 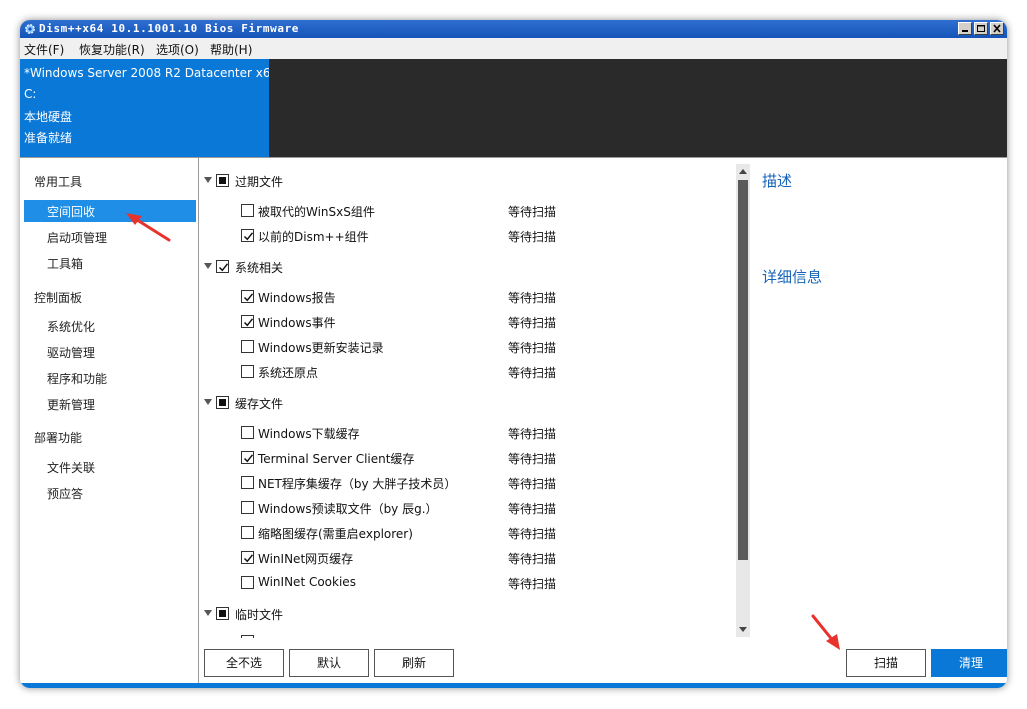 What do you see at coordinates (30, 29) in the screenshot?
I see `gear-icon` at bounding box center [30, 29].